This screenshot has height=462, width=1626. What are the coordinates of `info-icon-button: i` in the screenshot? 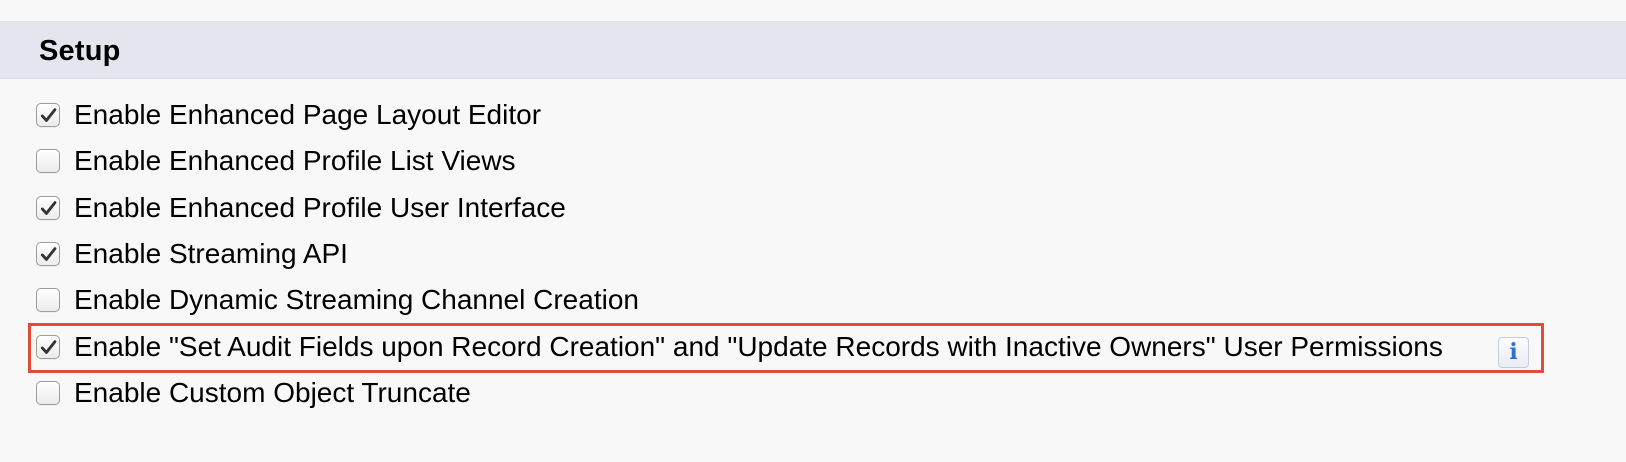 It's located at (1513, 352).